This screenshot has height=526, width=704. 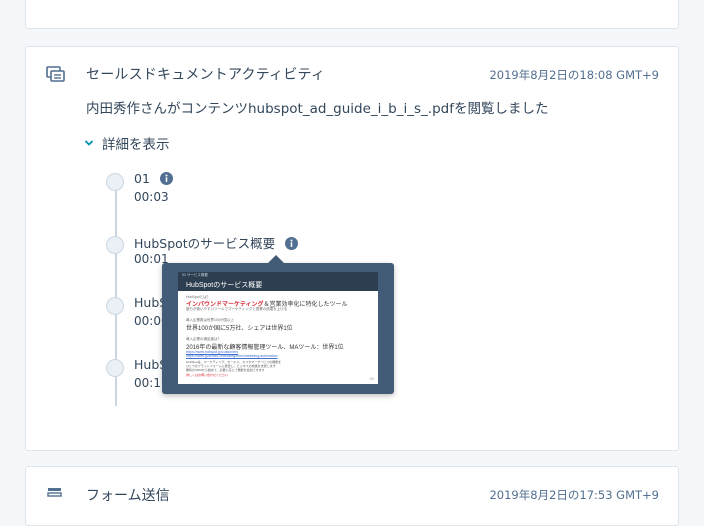 What do you see at coordinates (574, 75) in the screenshot?
I see `activity-timestamp: 2019年8月2日の18:08 GMT+9` at bounding box center [574, 75].